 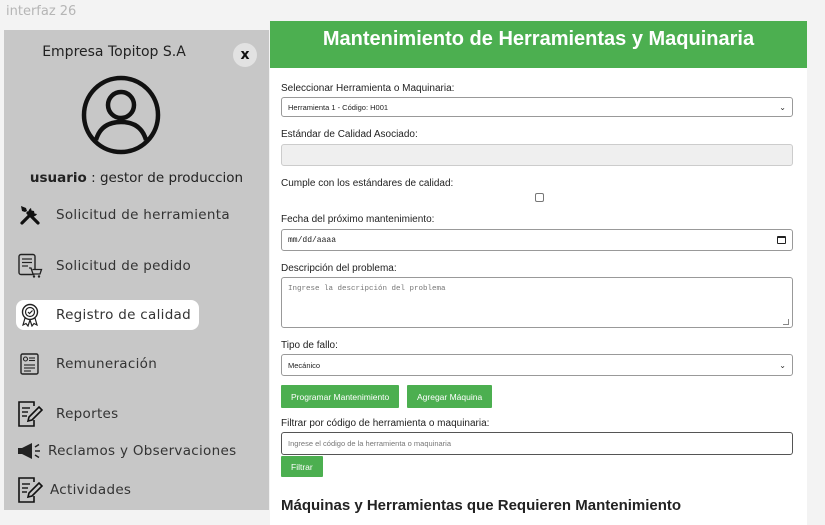 What do you see at coordinates (30, 215) in the screenshot?
I see `tools-icon` at bounding box center [30, 215].